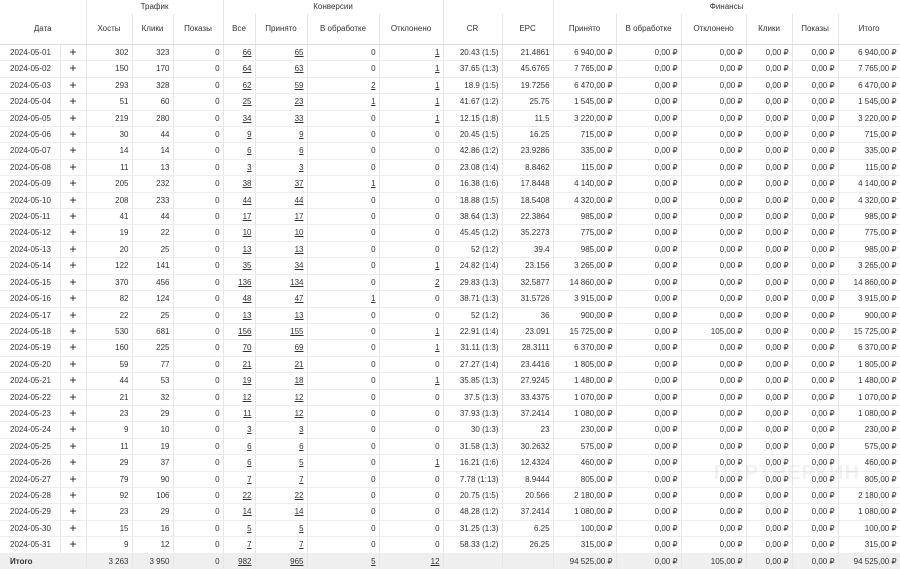 The image size is (900, 569). Describe the element at coordinates (247, 216) in the screenshot. I see `link-conv-all: 17` at that location.